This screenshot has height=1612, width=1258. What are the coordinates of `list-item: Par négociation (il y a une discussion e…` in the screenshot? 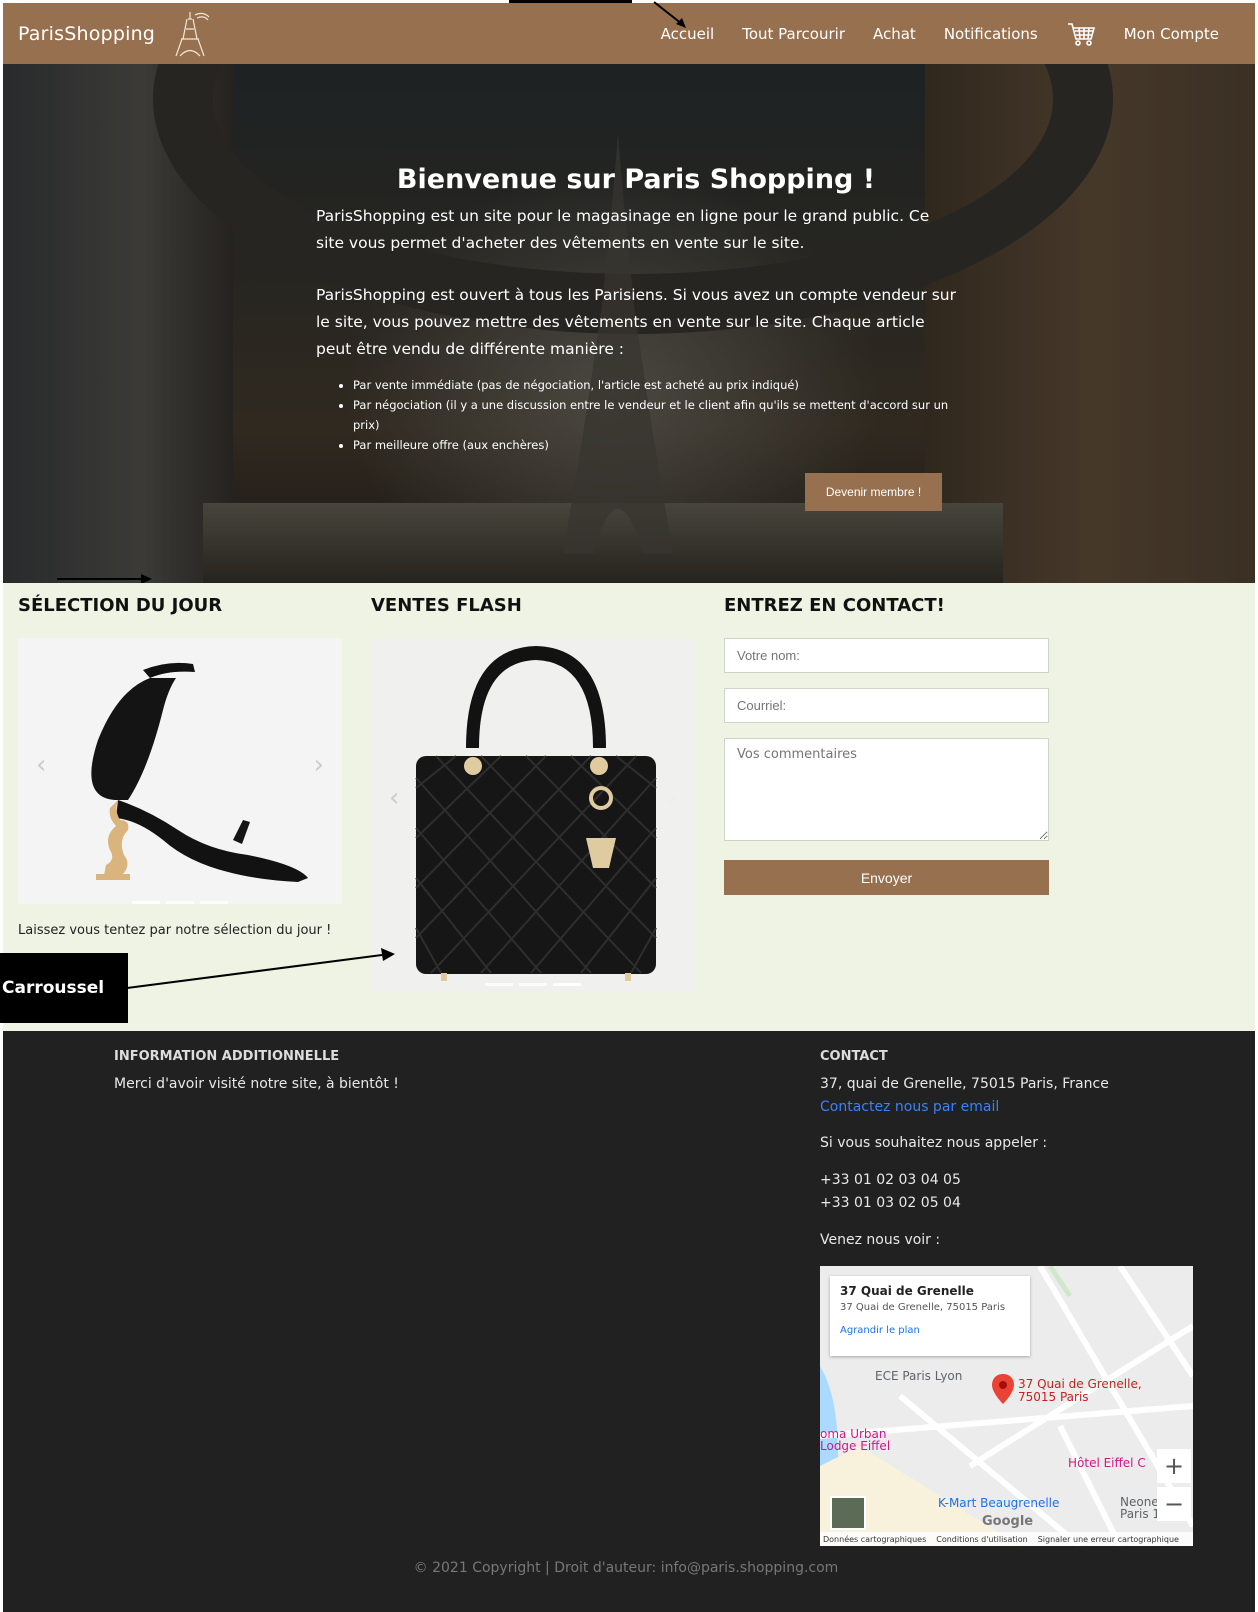 It's located at (654, 415).